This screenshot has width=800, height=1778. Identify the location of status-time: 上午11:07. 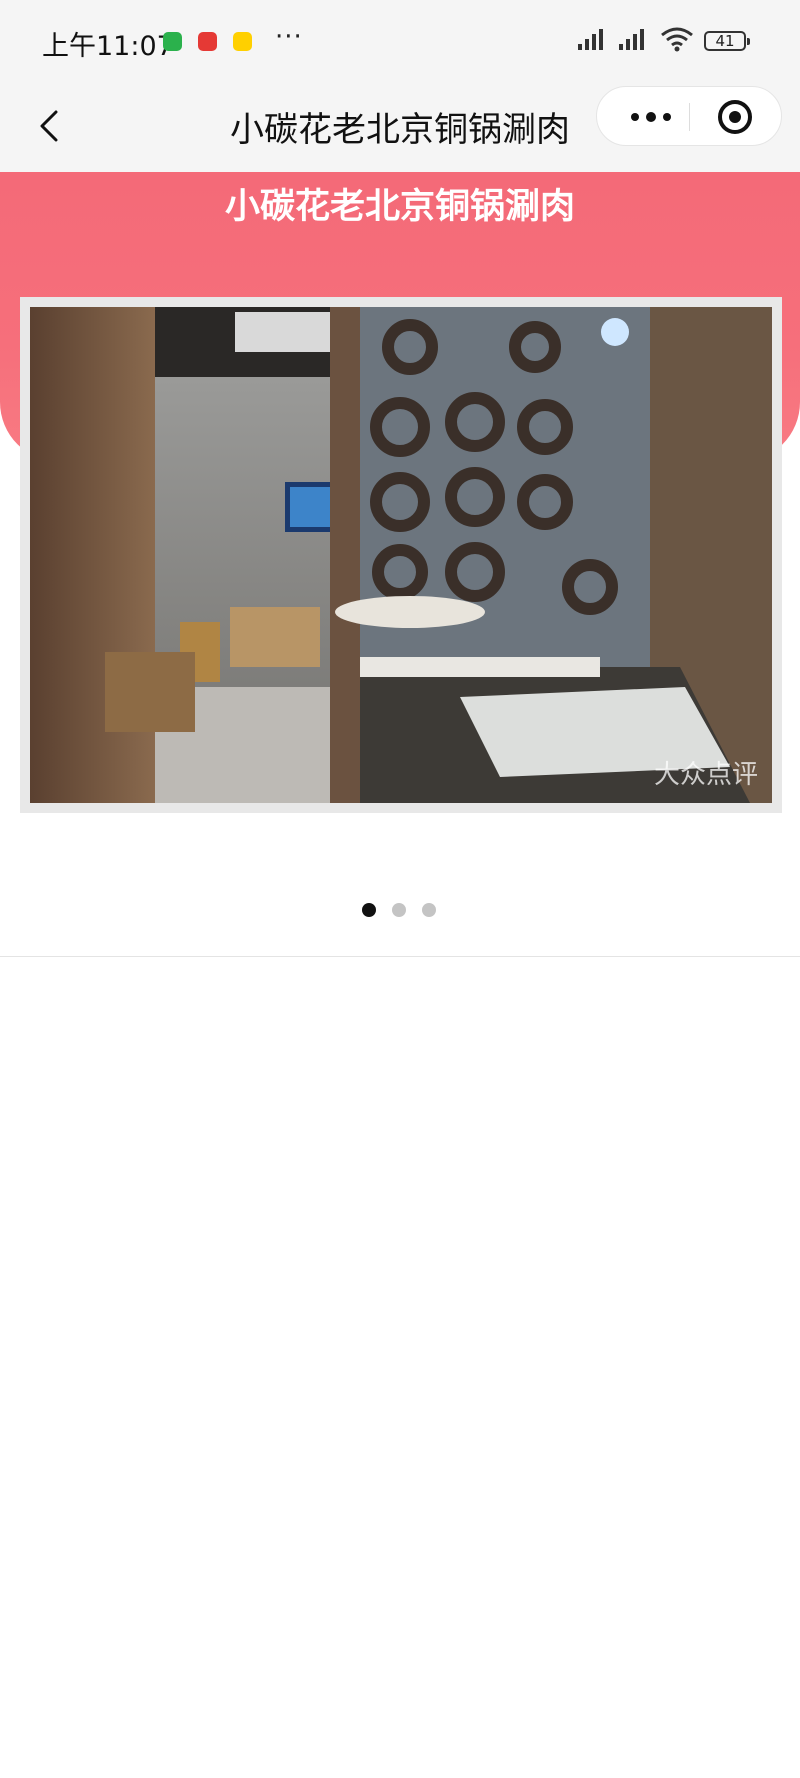
(108, 46).